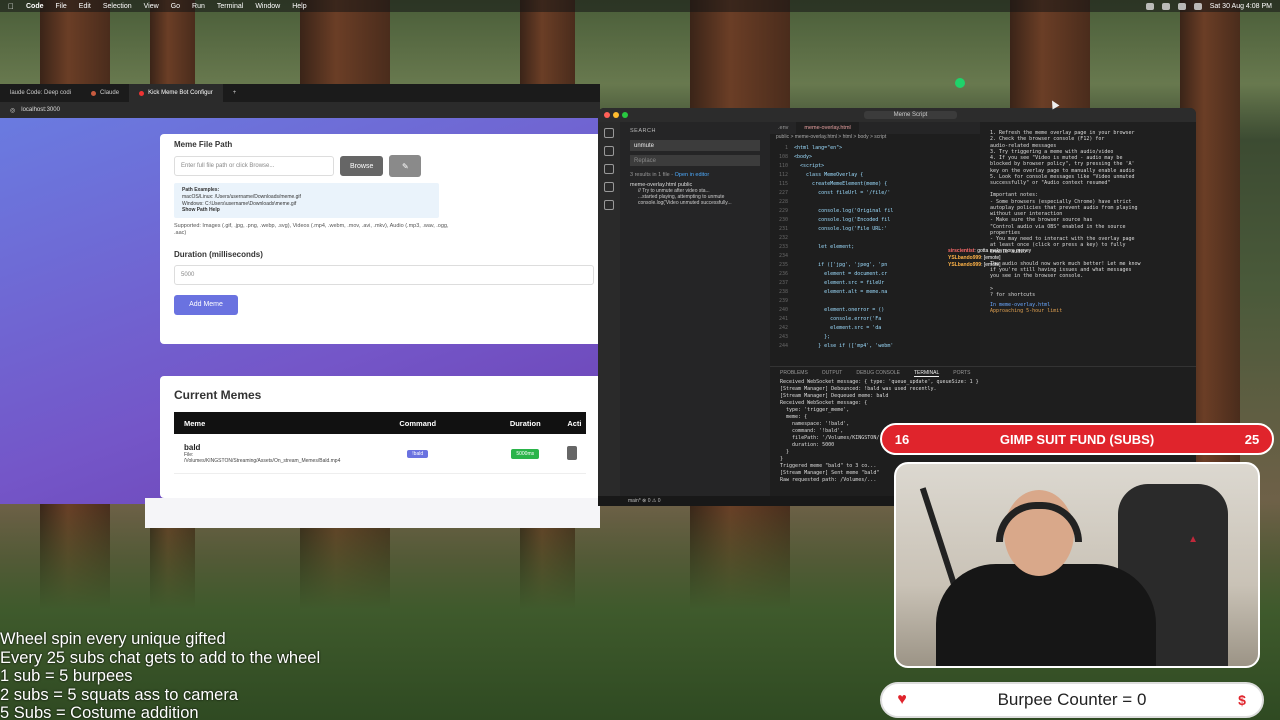  What do you see at coordinates (609, 169) in the screenshot?
I see `source-control-icon` at bounding box center [609, 169].